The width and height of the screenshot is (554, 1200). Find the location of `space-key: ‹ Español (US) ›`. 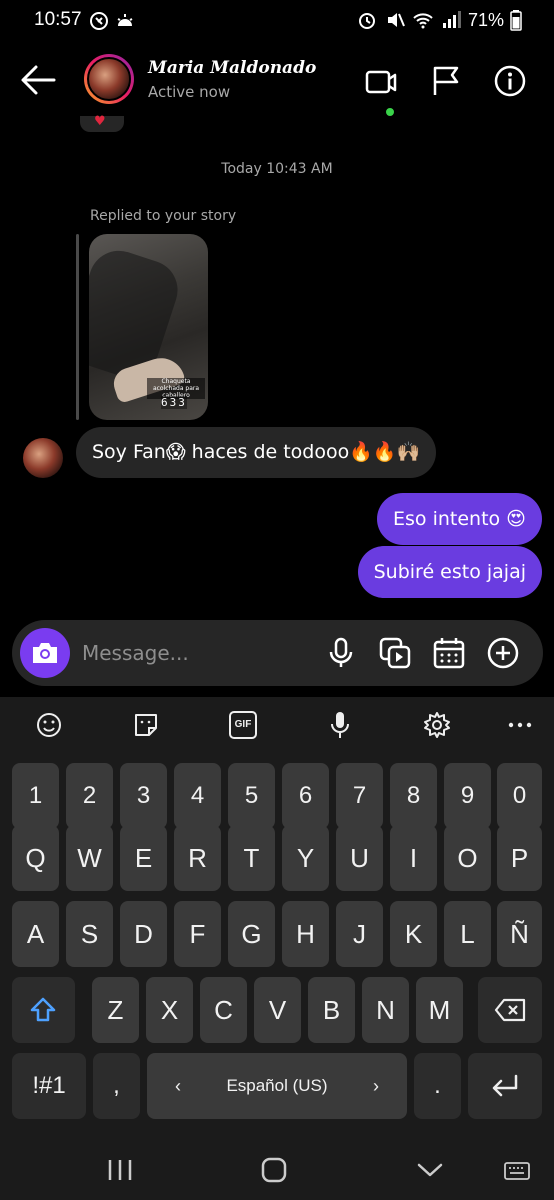

space-key: ‹ Español (US) › is located at coordinates (277, 1086).